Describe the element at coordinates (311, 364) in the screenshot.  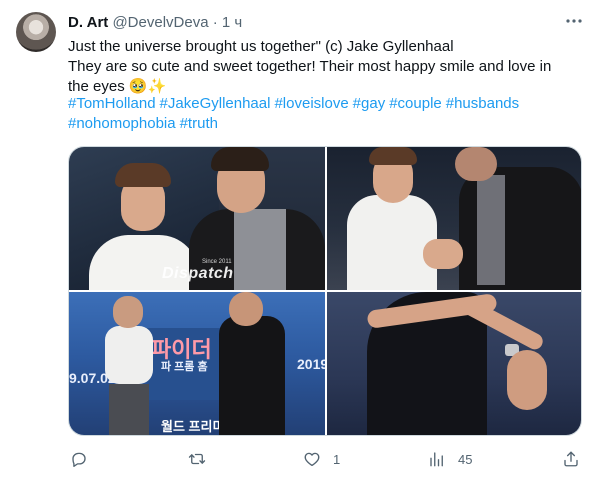
I see `banner-year: 2019` at that location.